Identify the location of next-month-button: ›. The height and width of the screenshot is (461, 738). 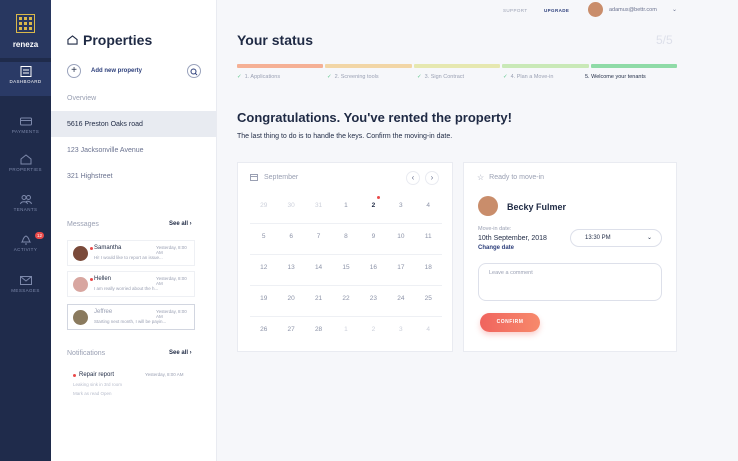
(432, 178).